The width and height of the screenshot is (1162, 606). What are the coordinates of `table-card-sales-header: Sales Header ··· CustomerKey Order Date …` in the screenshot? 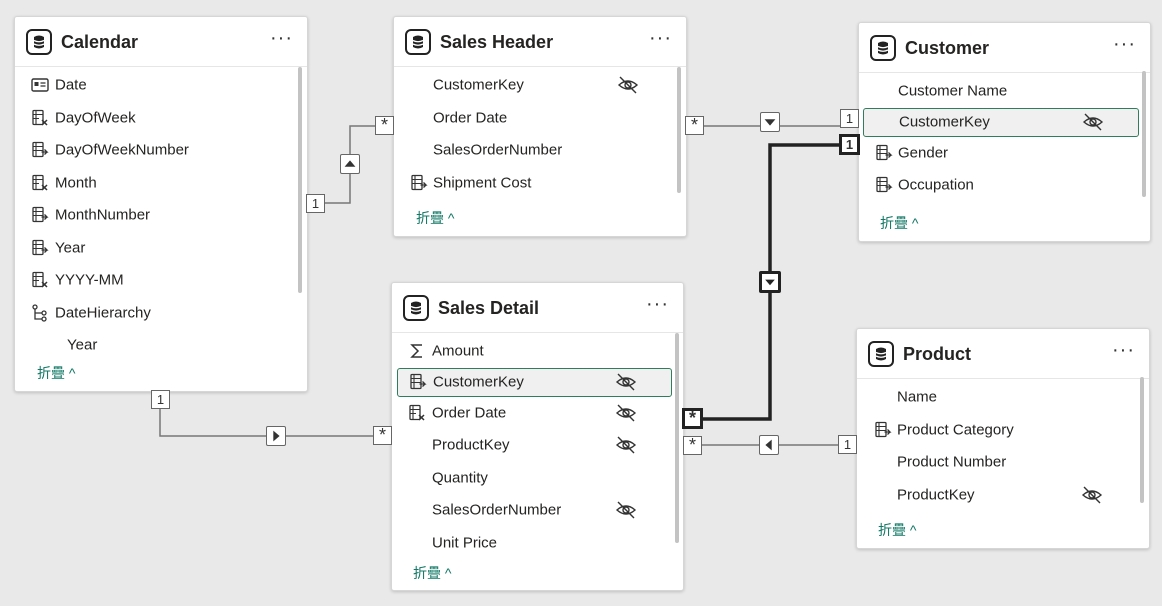 It's located at (540, 126).